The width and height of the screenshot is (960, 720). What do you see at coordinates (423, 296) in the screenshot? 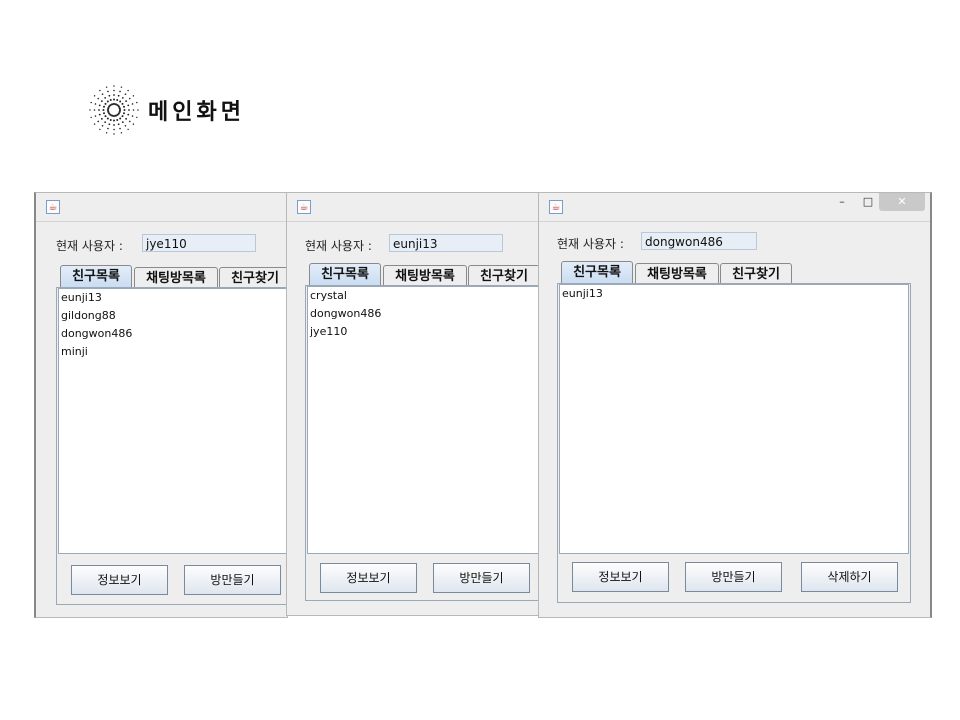
I see `list-item: crystal` at bounding box center [423, 296].